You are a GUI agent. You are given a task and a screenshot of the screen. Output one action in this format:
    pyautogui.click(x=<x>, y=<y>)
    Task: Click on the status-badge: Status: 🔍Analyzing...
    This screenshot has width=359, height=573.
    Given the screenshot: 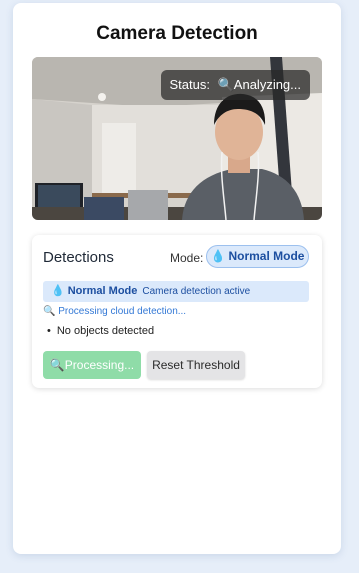 What is the action you would take?
    pyautogui.click(x=235, y=85)
    